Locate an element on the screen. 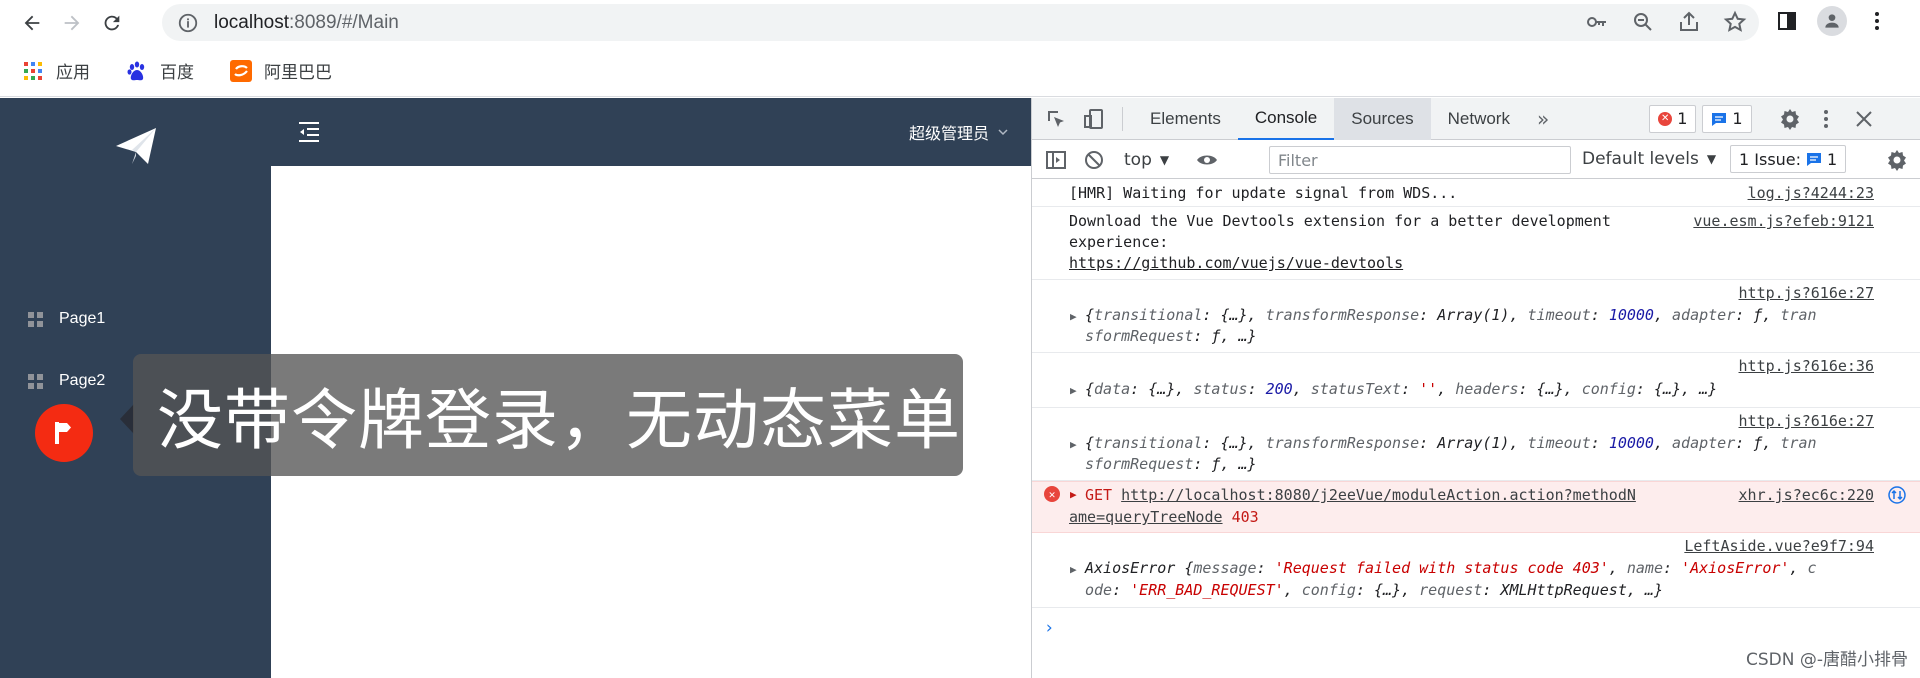 The width and height of the screenshot is (1920, 678). source-link: log.js?4244:23 is located at coordinates (1811, 193).